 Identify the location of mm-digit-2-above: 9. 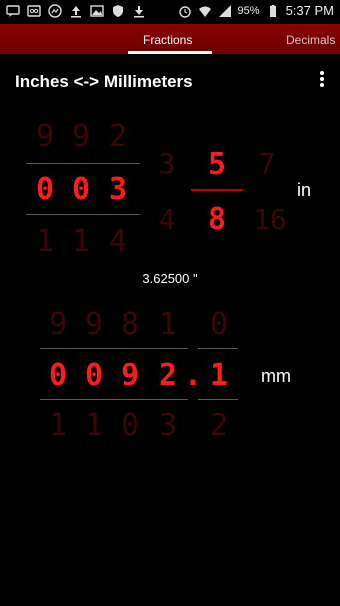
(94, 325).